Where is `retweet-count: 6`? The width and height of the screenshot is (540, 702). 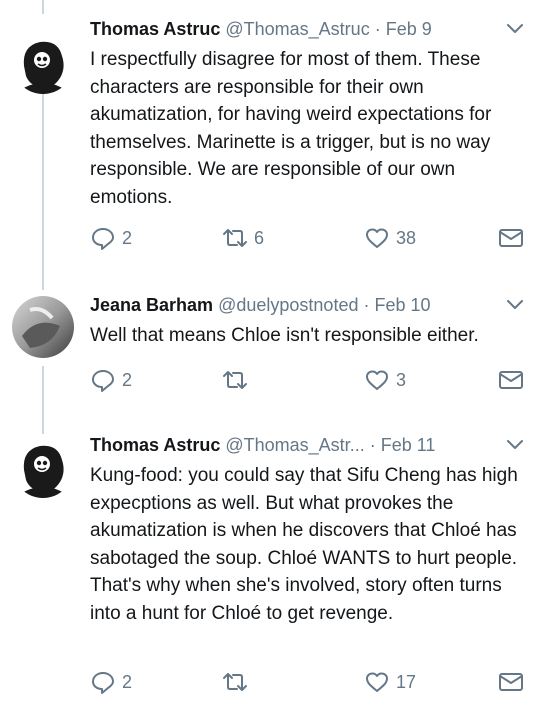 retweet-count: 6 is located at coordinates (259, 237).